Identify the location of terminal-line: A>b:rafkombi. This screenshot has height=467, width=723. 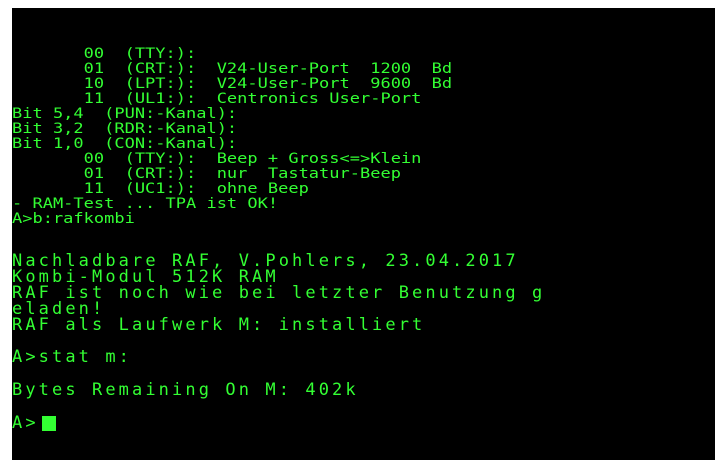
(73, 219).